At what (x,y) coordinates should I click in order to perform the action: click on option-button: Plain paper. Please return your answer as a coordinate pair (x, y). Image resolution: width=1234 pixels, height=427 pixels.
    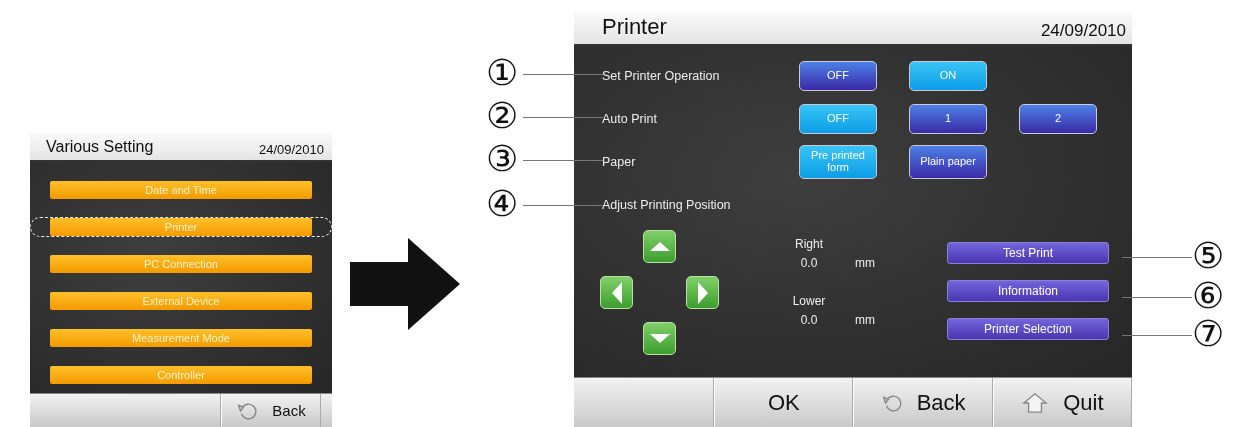
    Looking at the image, I should click on (948, 161).